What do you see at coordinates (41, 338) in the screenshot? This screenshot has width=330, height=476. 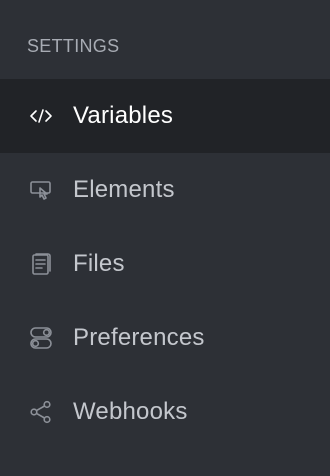 I see `toggles-icon` at bounding box center [41, 338].